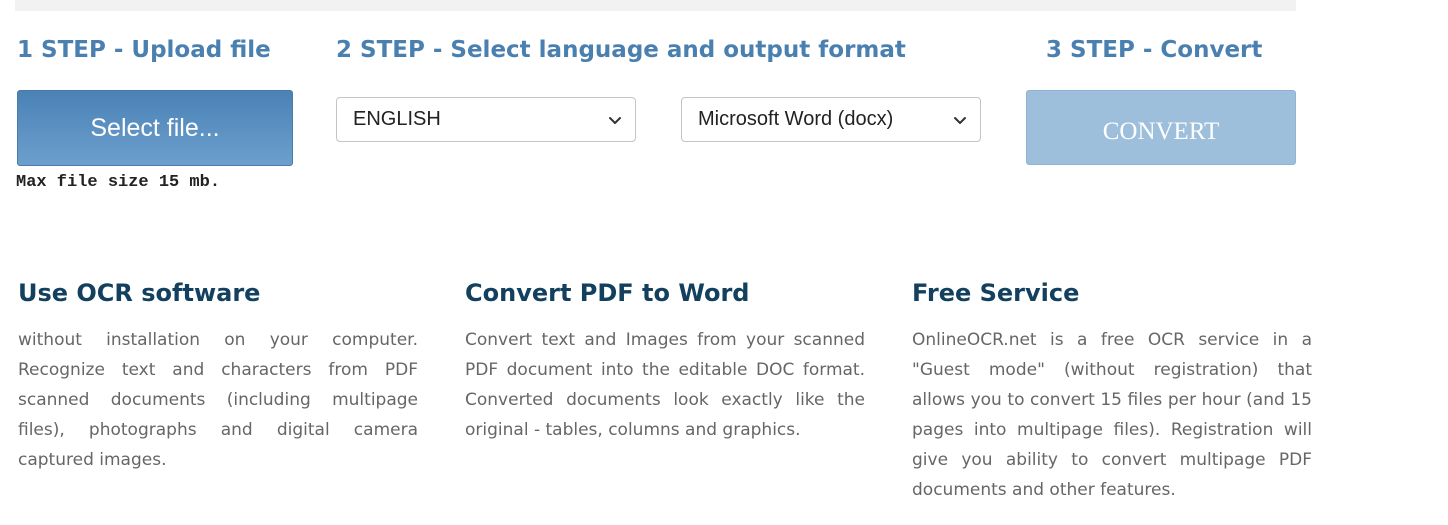 The height and width of the screenshot is (525, 1448). What do you see at coordinates (996, 293) in the screenshot?
I see `feature-title-free-service: Free Service` at bounding box center [996, 293].